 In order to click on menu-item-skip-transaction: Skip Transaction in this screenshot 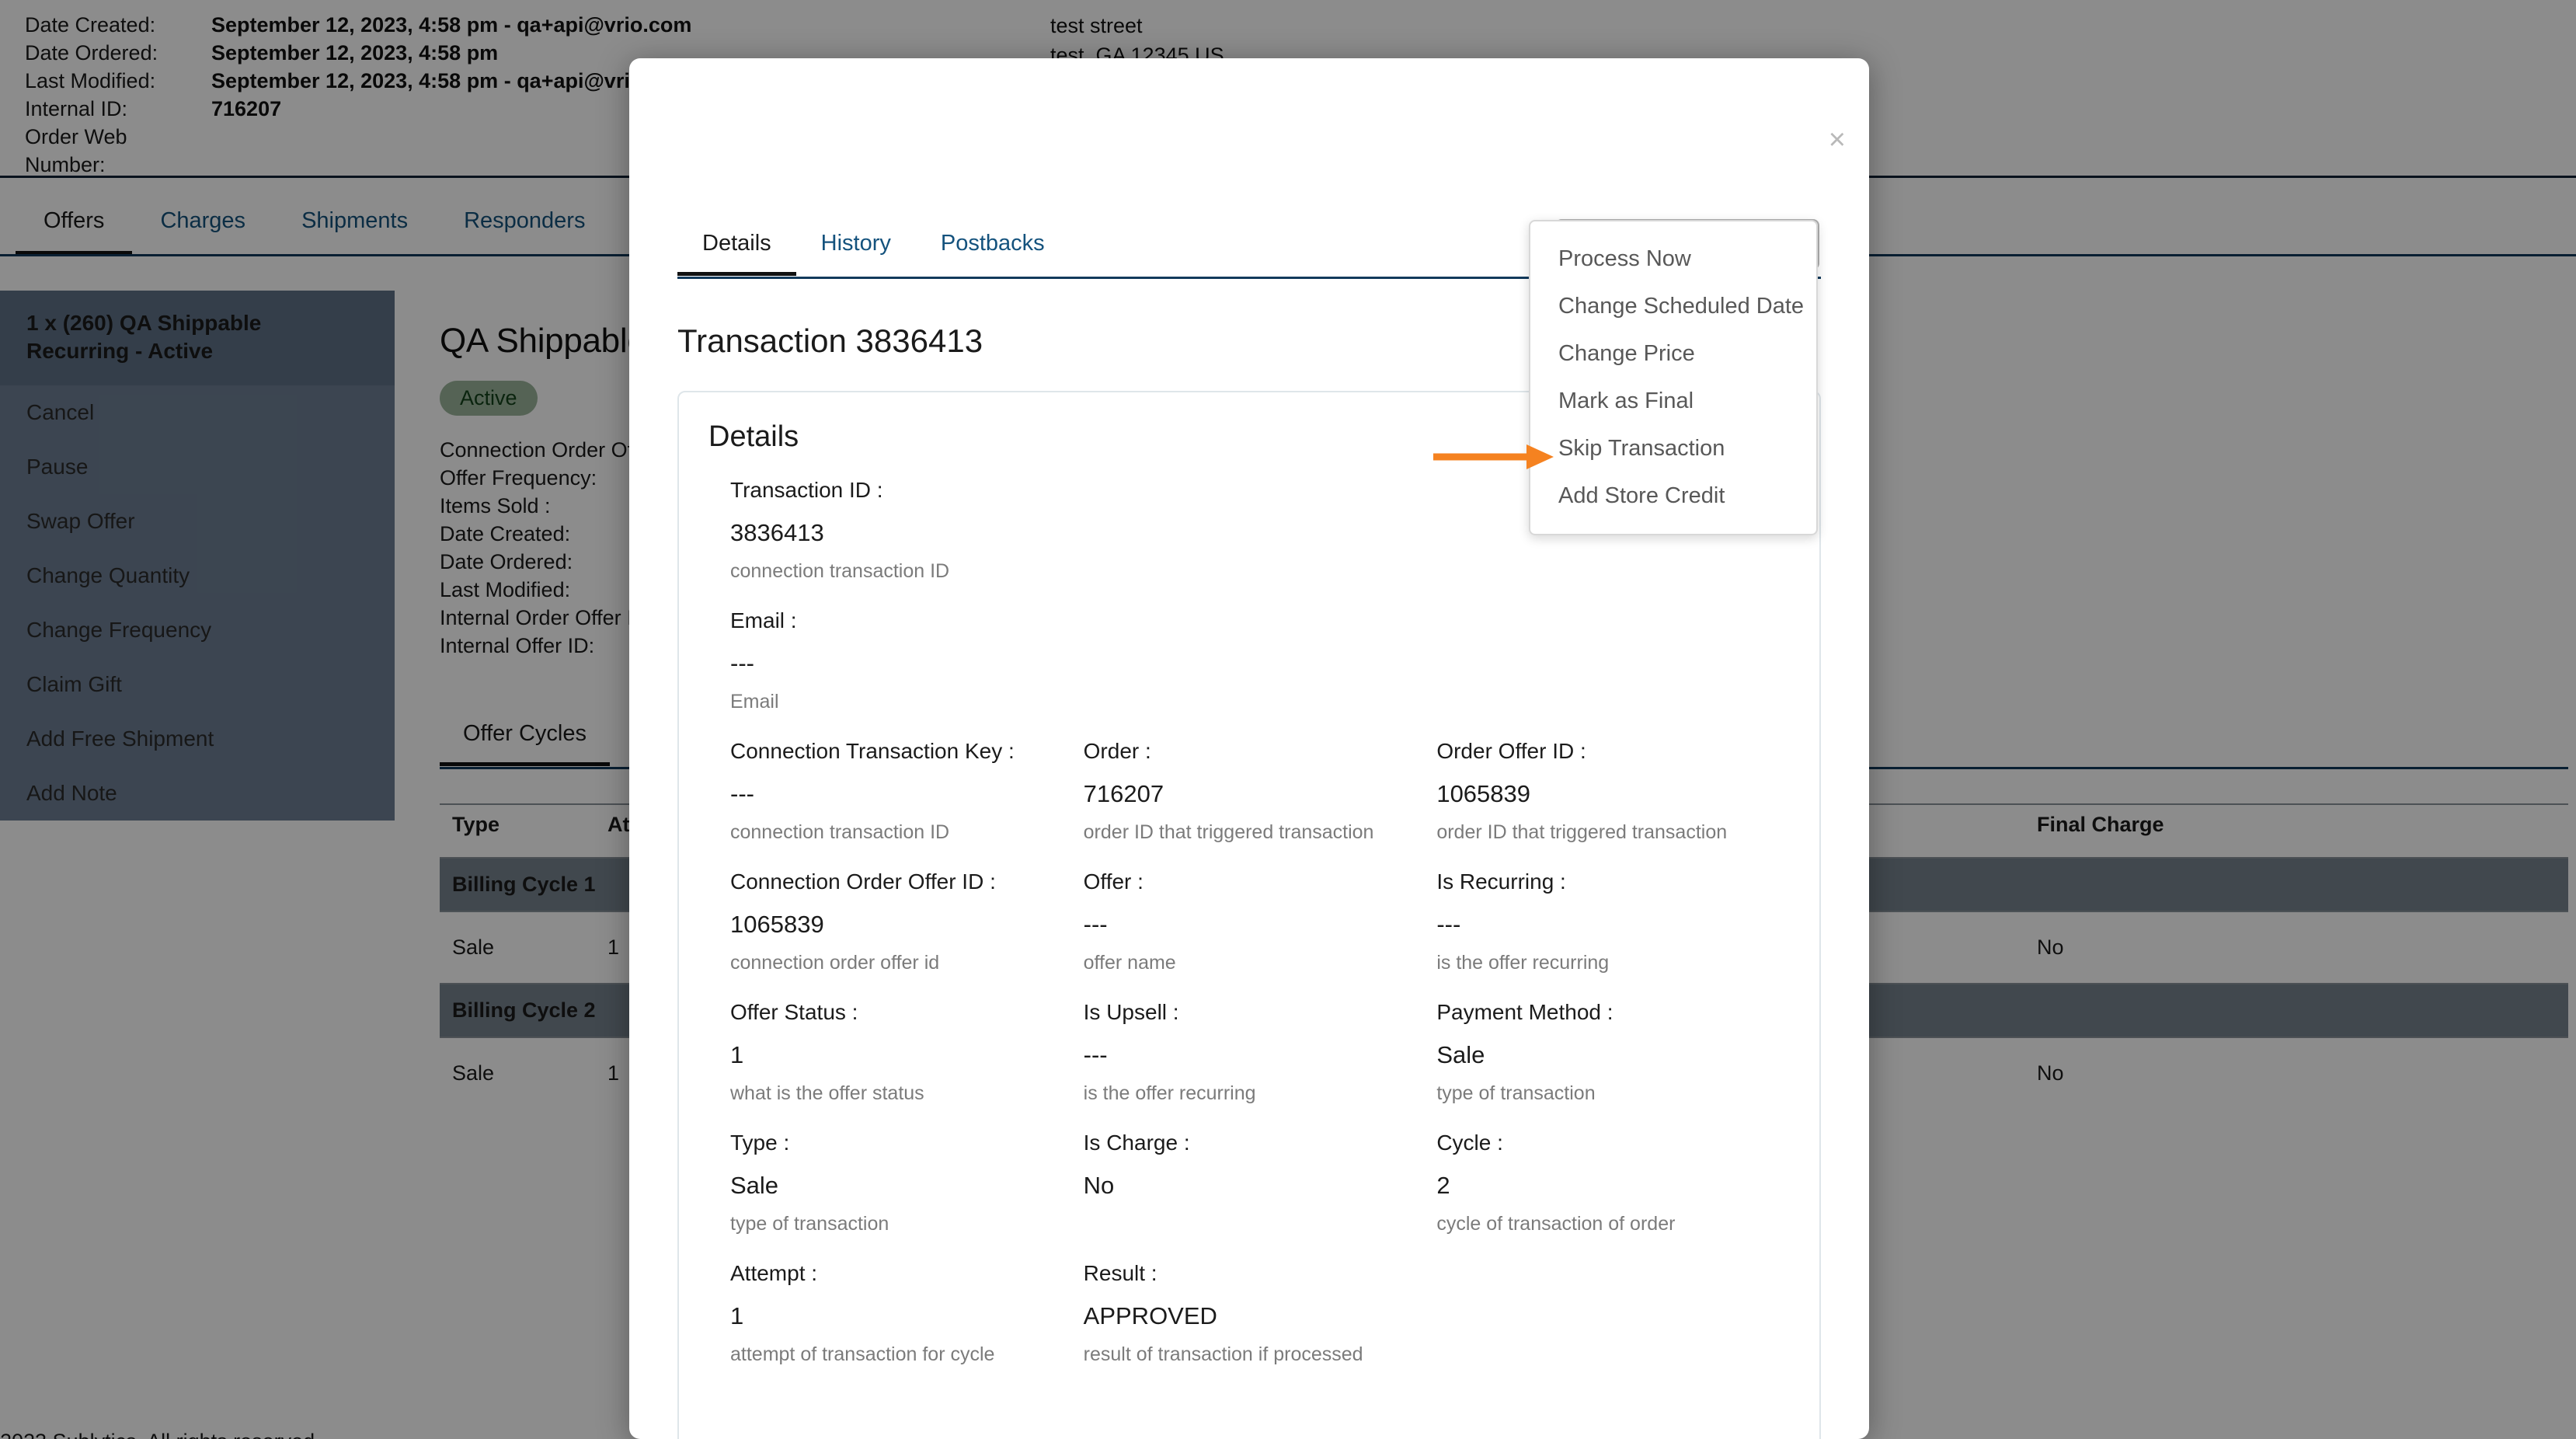, I will do `click(1673, 448)`.